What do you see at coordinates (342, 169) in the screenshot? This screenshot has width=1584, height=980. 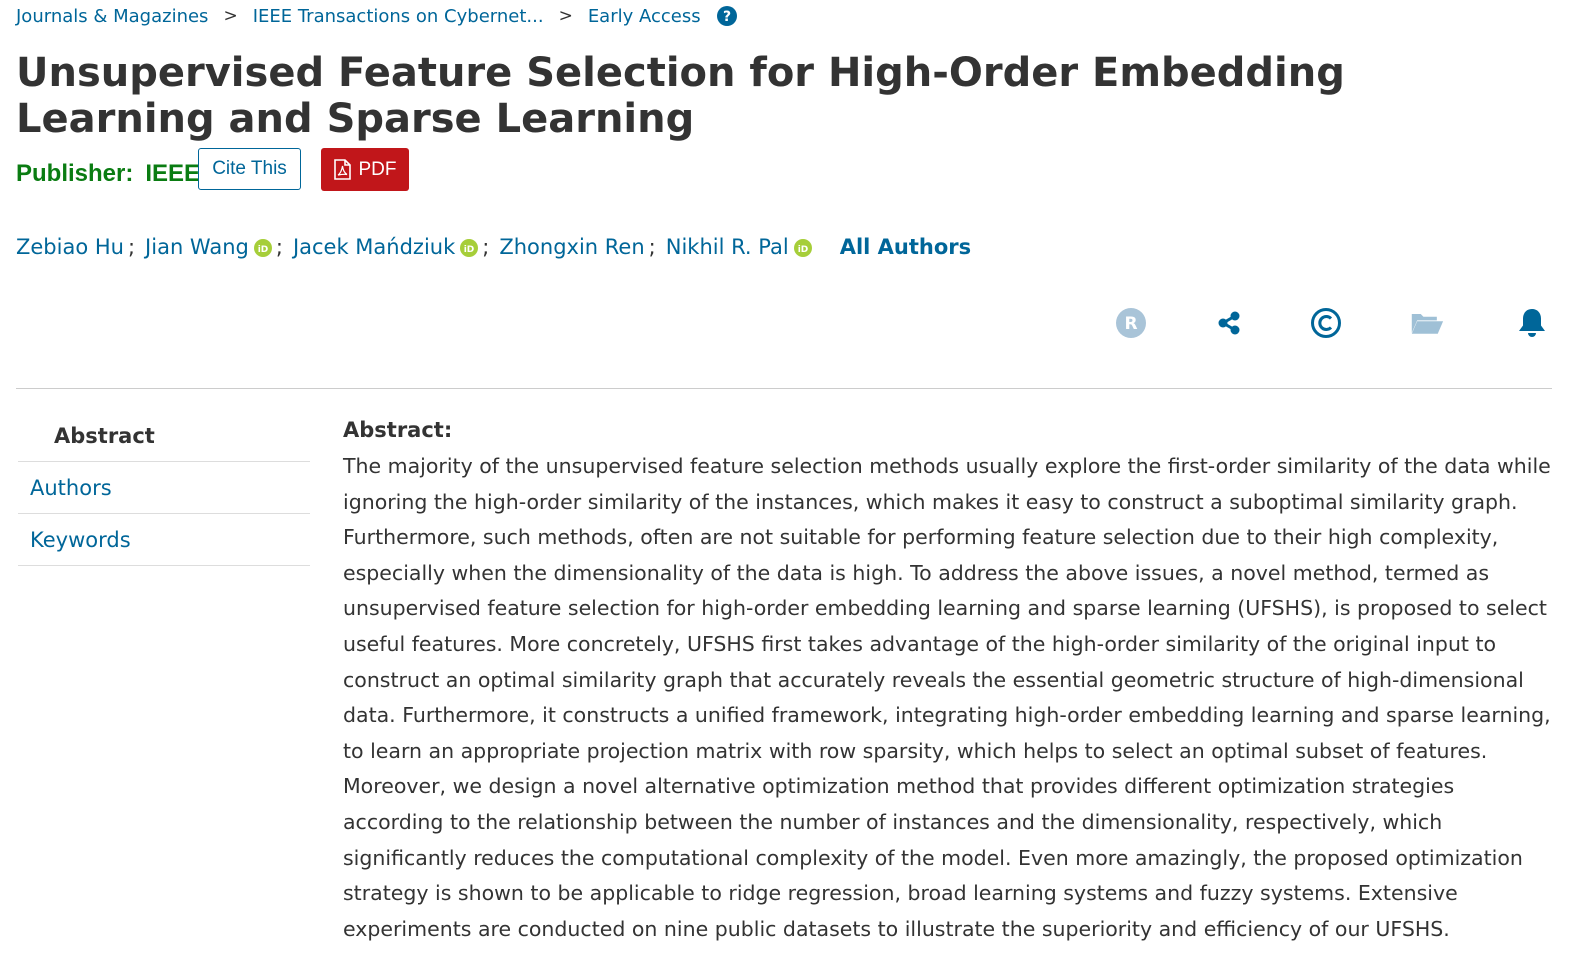 I see `pdf-file-icon` at bounding box center [342, 169].